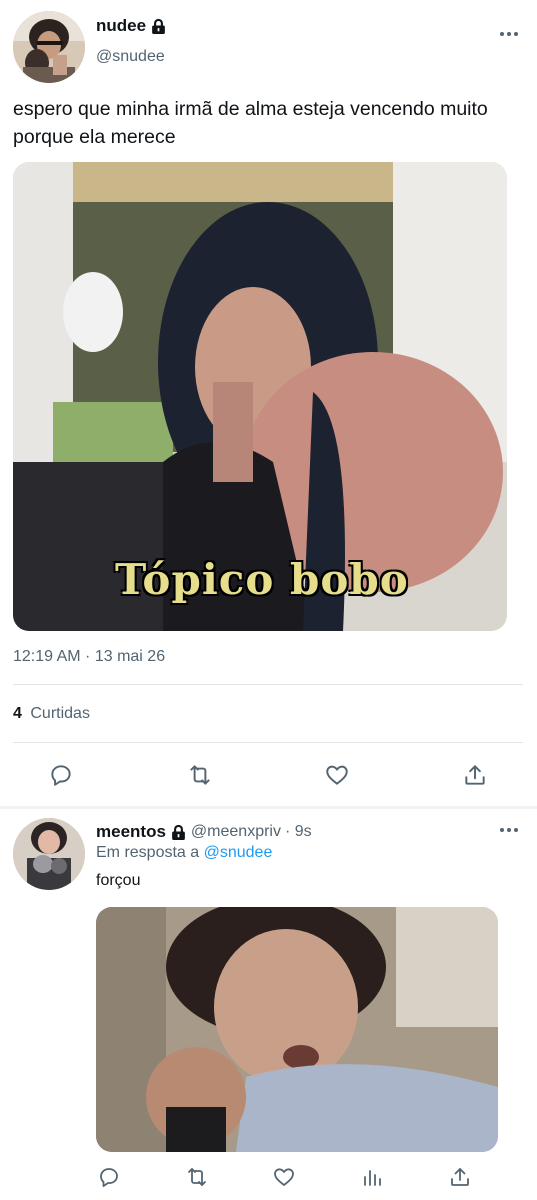  I want to click on reply-handle: @meenxpriv, so click(236, 832).